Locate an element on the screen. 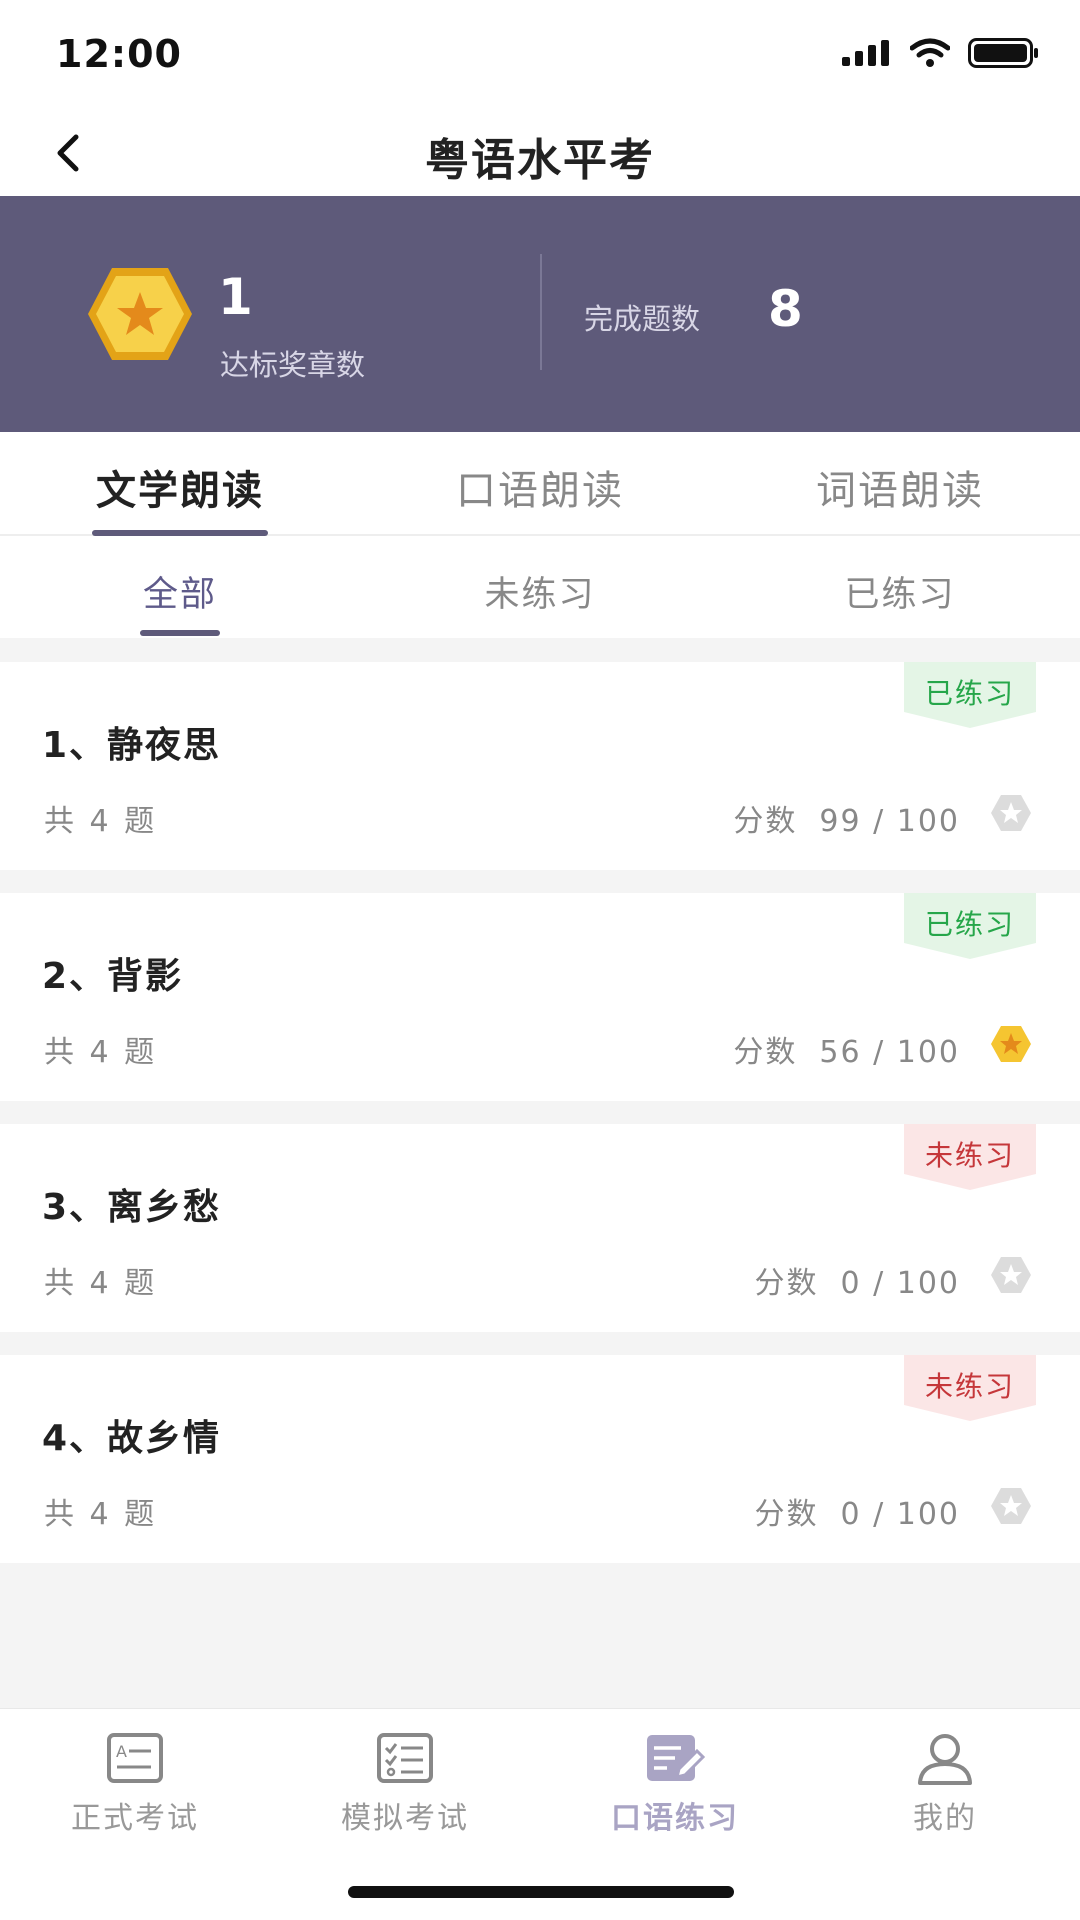  sub-tabs: 全部 未练习 已练习 is located at coordinates (540, 587).